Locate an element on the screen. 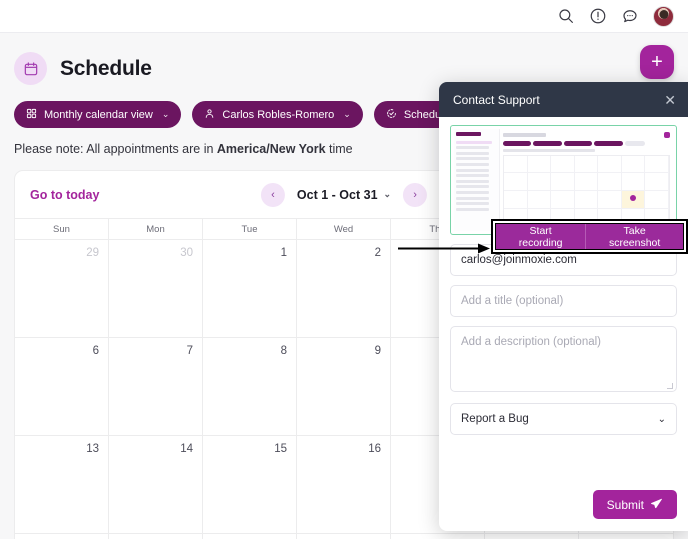 Image resolution: width=688 pixels, height=539 pixels. calendar-day-cell: 7 is located at coordinates (156, 386).